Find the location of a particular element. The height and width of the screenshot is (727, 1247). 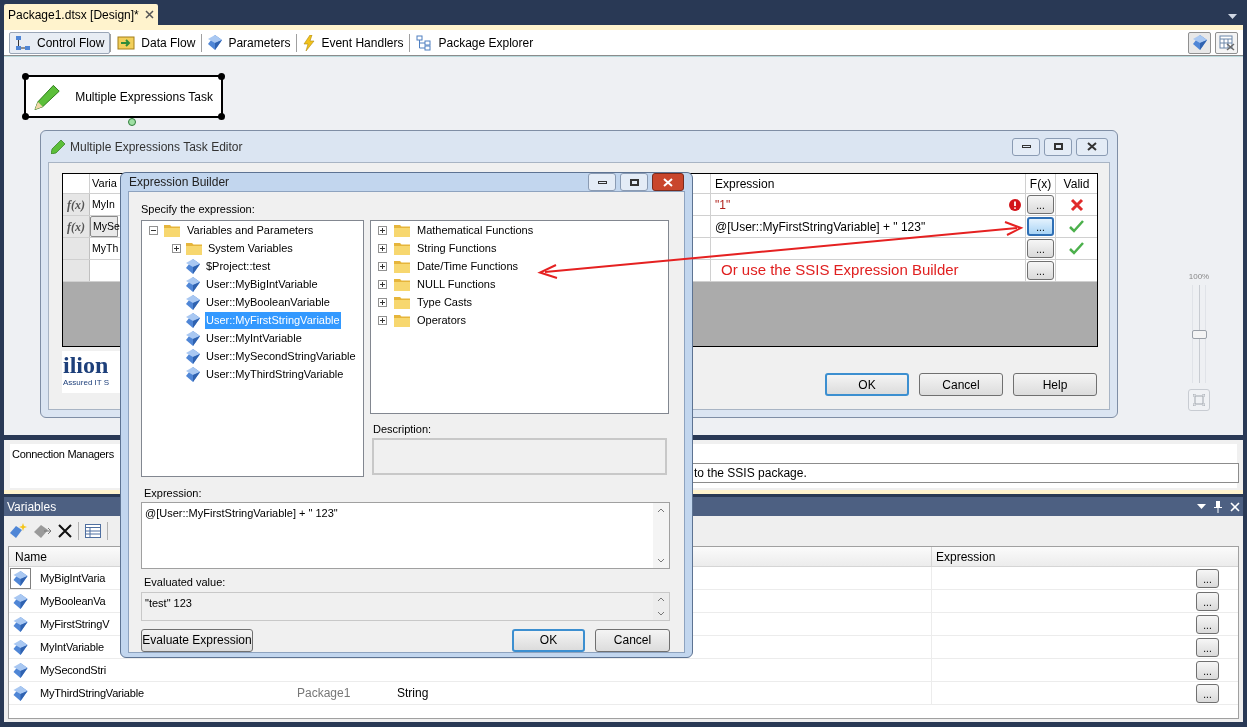

designer-tab: Event Handlers is located at coordinates (353, 42).